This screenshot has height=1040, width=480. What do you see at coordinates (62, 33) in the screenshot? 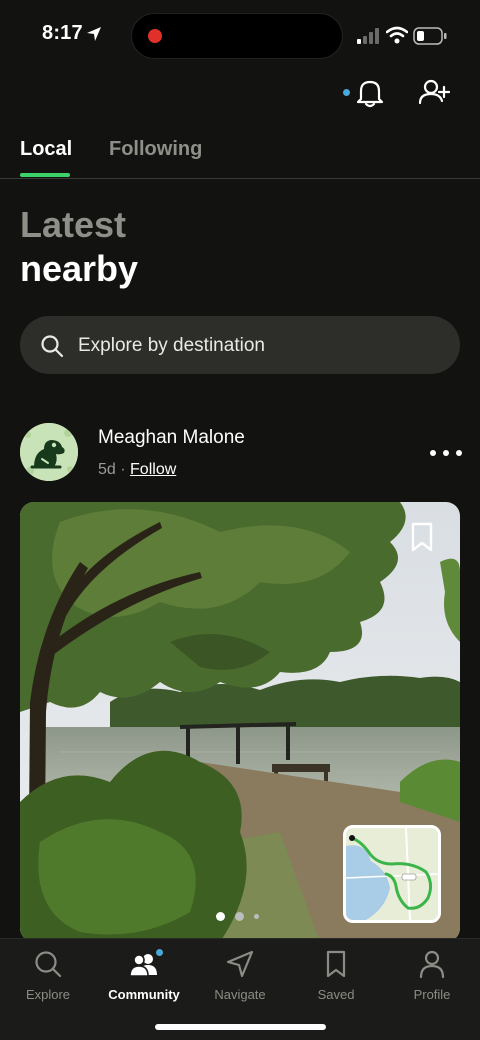
I see `status-time: 8:17` at bounding box center [62, 33].